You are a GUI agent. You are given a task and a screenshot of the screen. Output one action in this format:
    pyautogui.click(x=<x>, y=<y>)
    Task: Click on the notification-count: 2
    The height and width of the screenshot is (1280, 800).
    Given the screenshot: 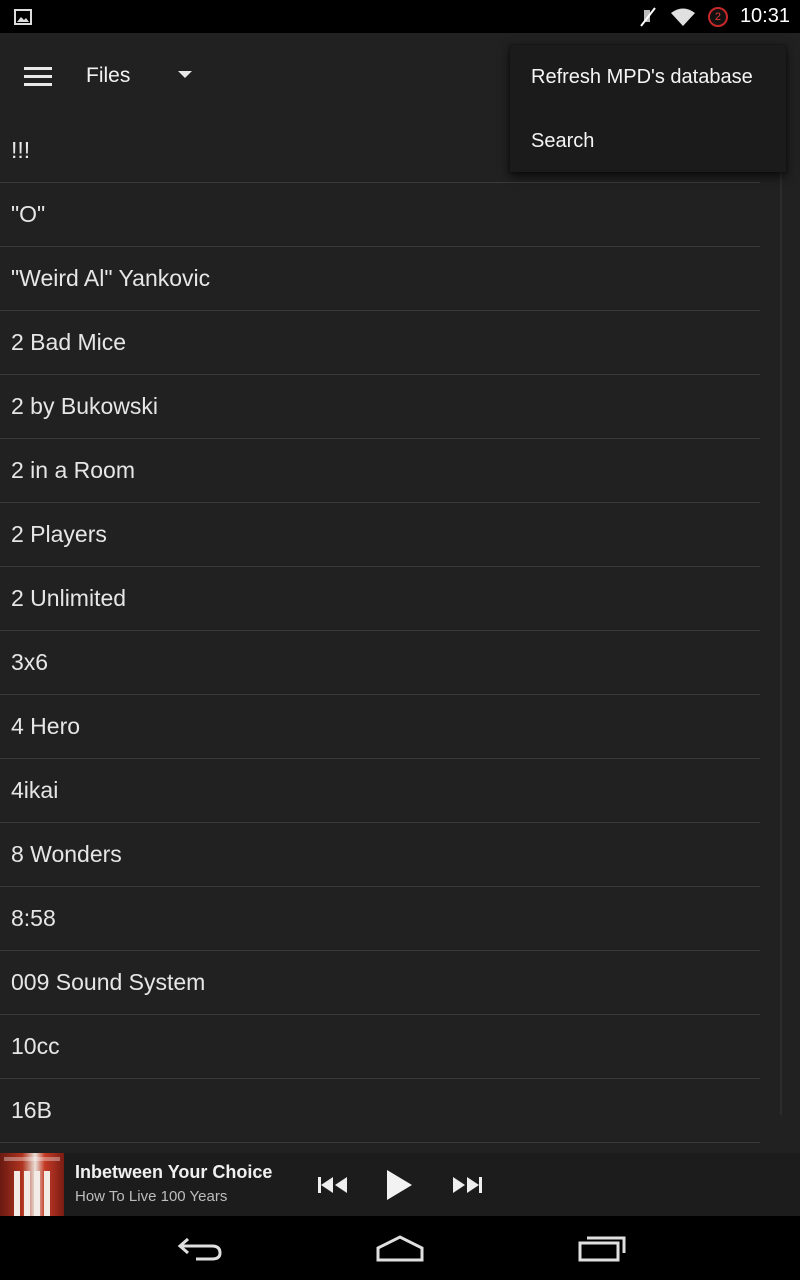 What is the action you would take?
    pyautogui.click(x=717, y=16)
    